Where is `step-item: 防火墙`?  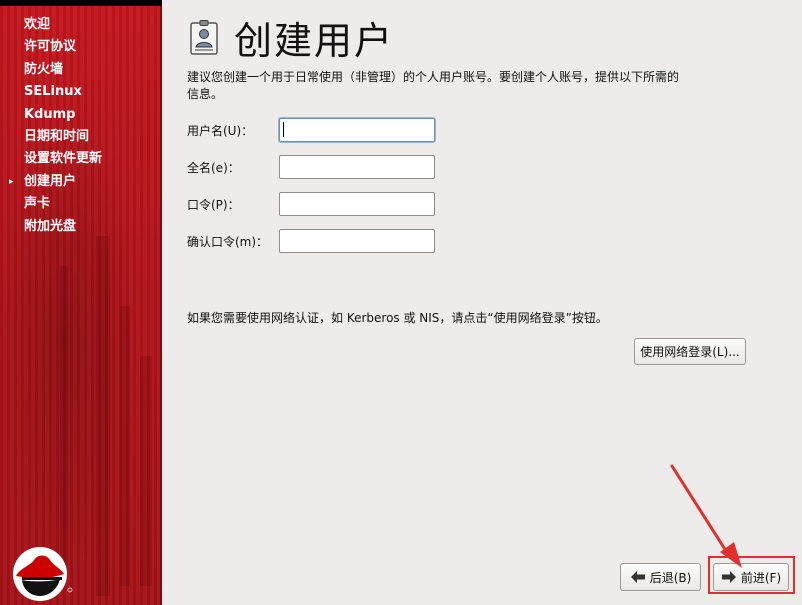
step-item: 防火墙 is located at coordinates (51, 70).